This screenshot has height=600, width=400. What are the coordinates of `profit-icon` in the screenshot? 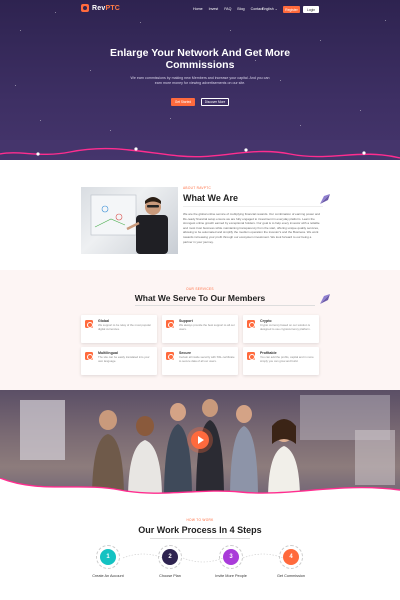 It's located at (251, 356).